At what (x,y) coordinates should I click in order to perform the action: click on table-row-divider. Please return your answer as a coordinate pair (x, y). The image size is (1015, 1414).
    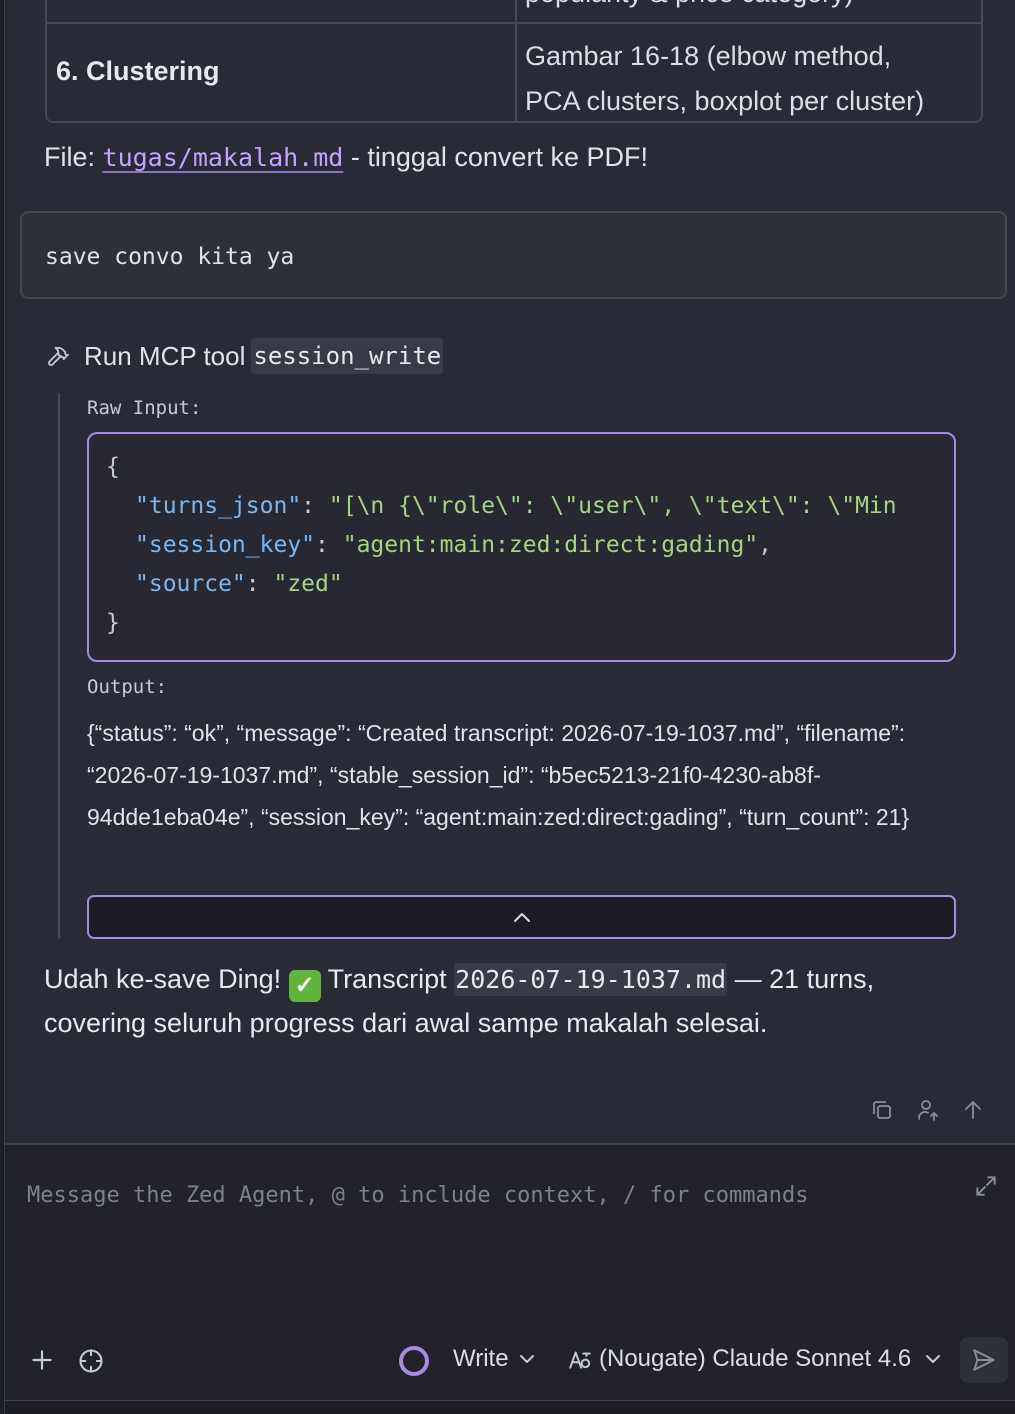
    Looking at the image, I should click on (514, 23).